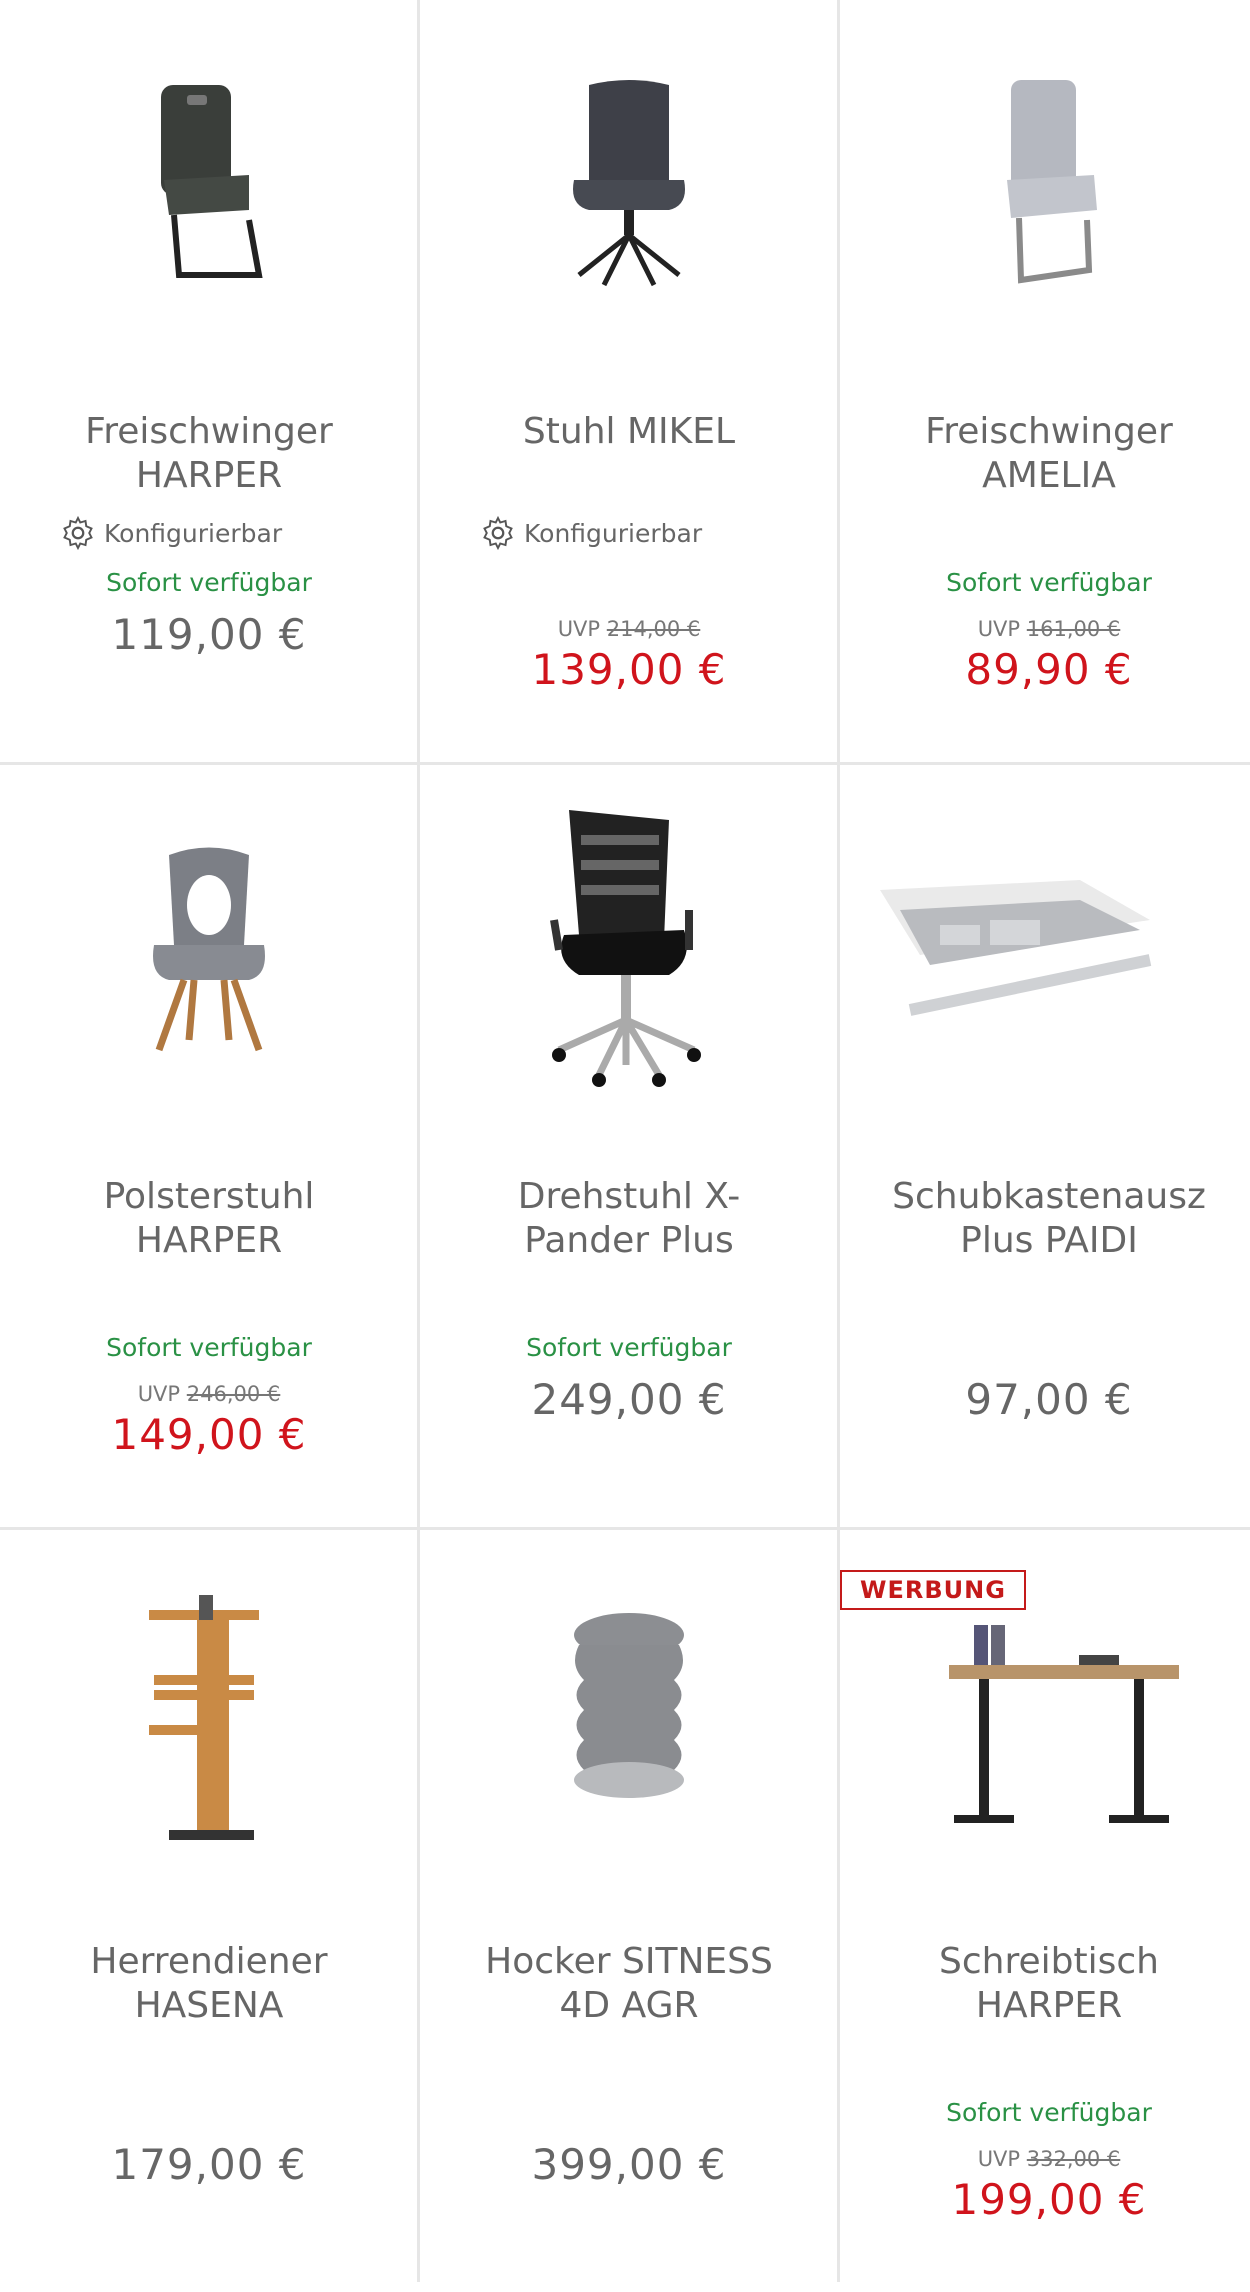  What do you see at coordinates (933, 1590) in the screenshot?
I see `advertisement-badge: WERBUNG` at bounding box center [933, 1590].